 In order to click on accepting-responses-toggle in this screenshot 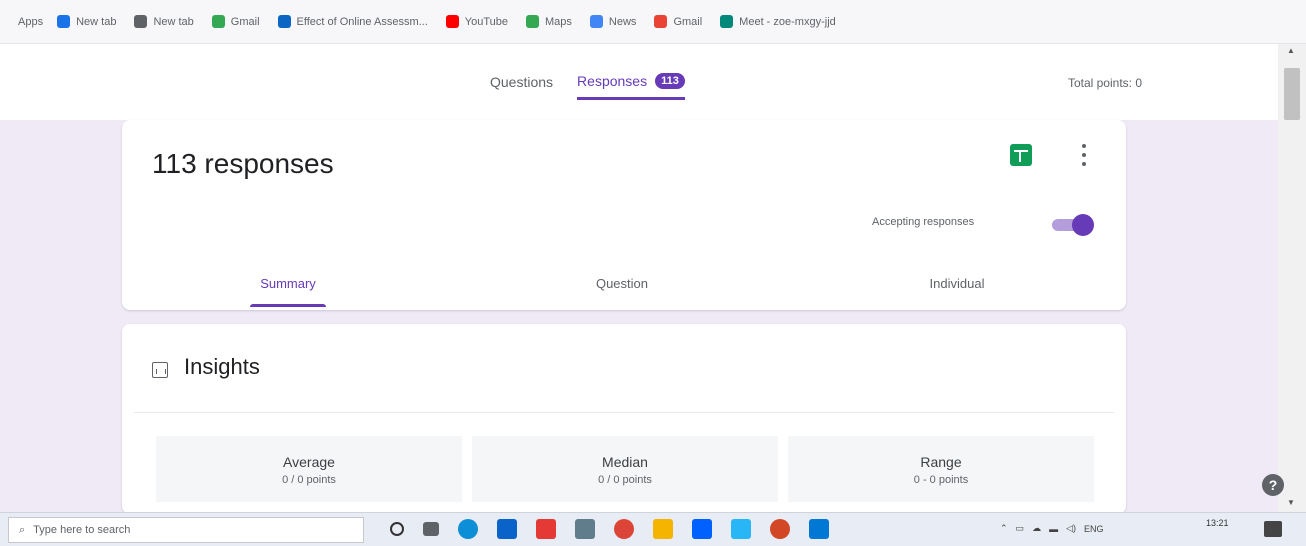, I will do `click(1071, 225)`.